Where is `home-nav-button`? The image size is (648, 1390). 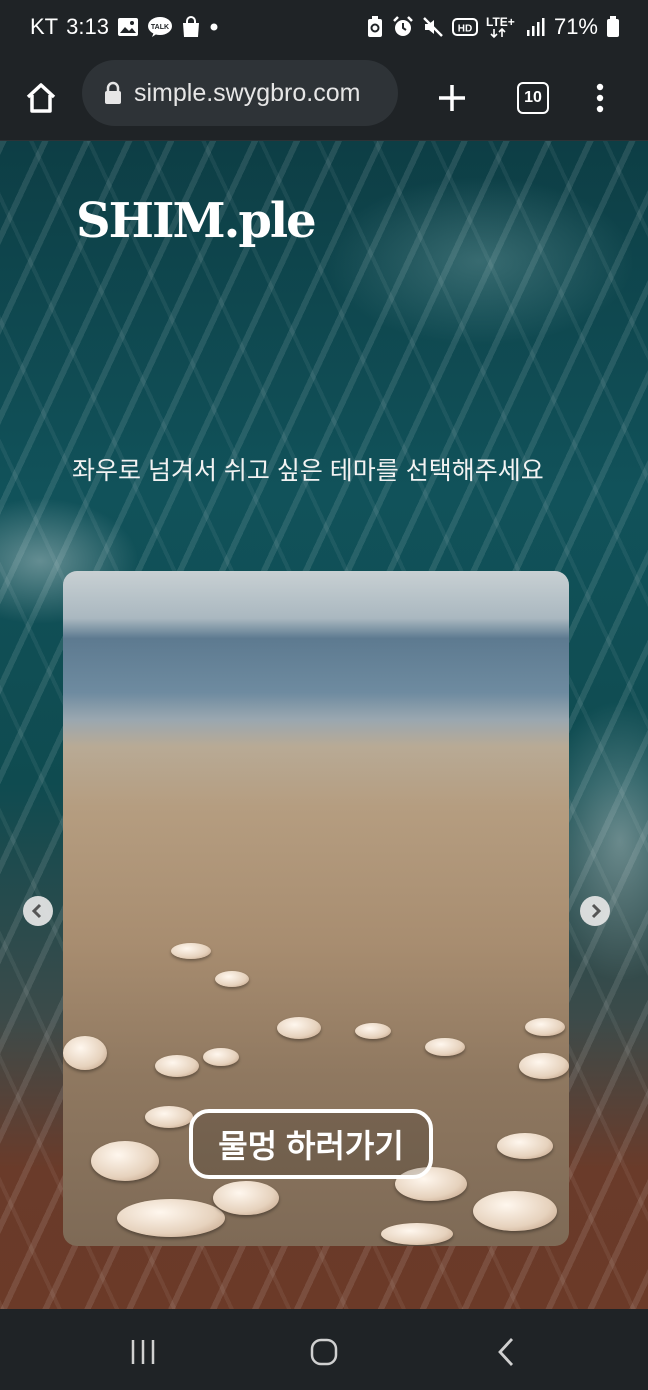
home-nav-button is located at coordinates (324, 1352).